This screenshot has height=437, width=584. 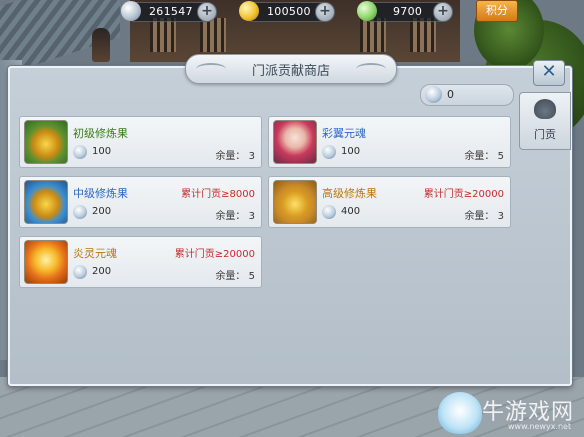 I want to click on close-icon: ✕, so click(x=549, y=71).